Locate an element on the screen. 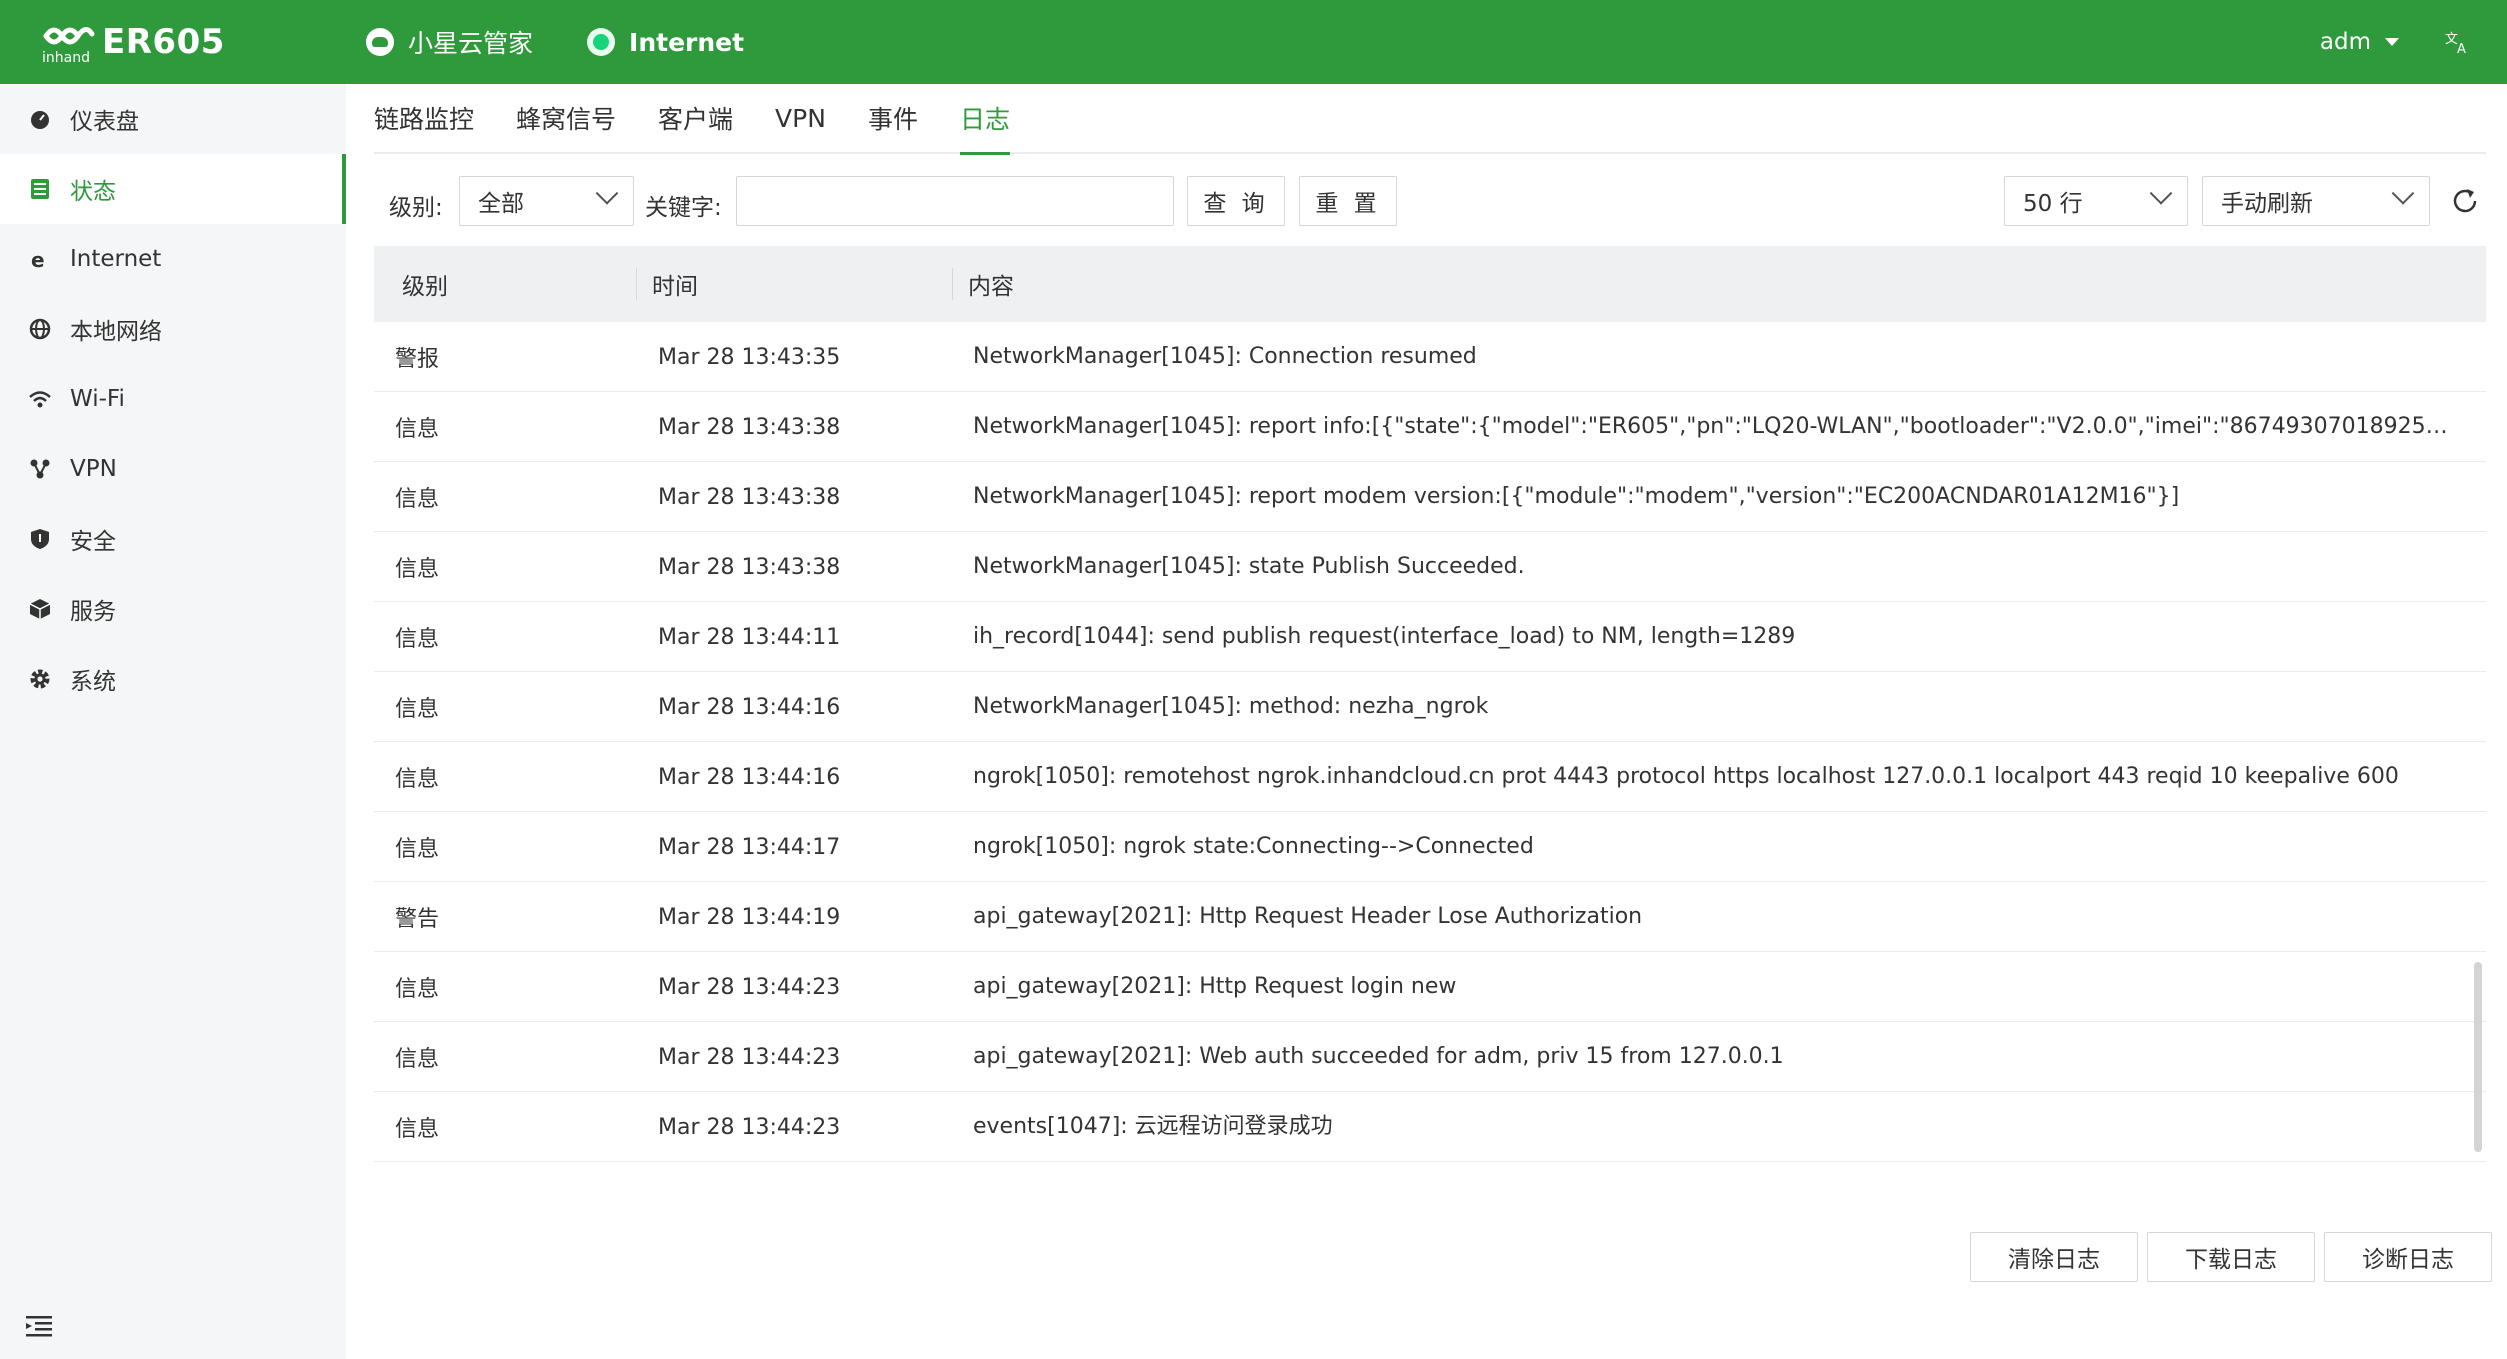 The height and width of the screenshot is (1359, 2507). level-select: 全部 is located at coordinates (546, 201).